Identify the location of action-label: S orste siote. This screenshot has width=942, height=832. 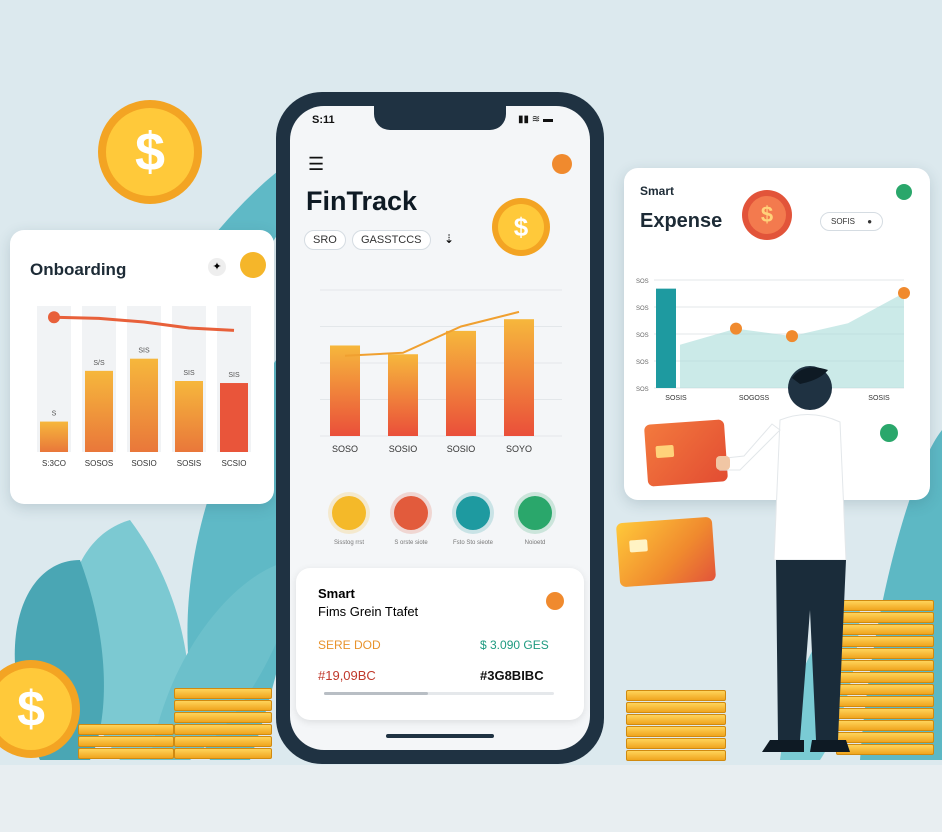
(411, 543).